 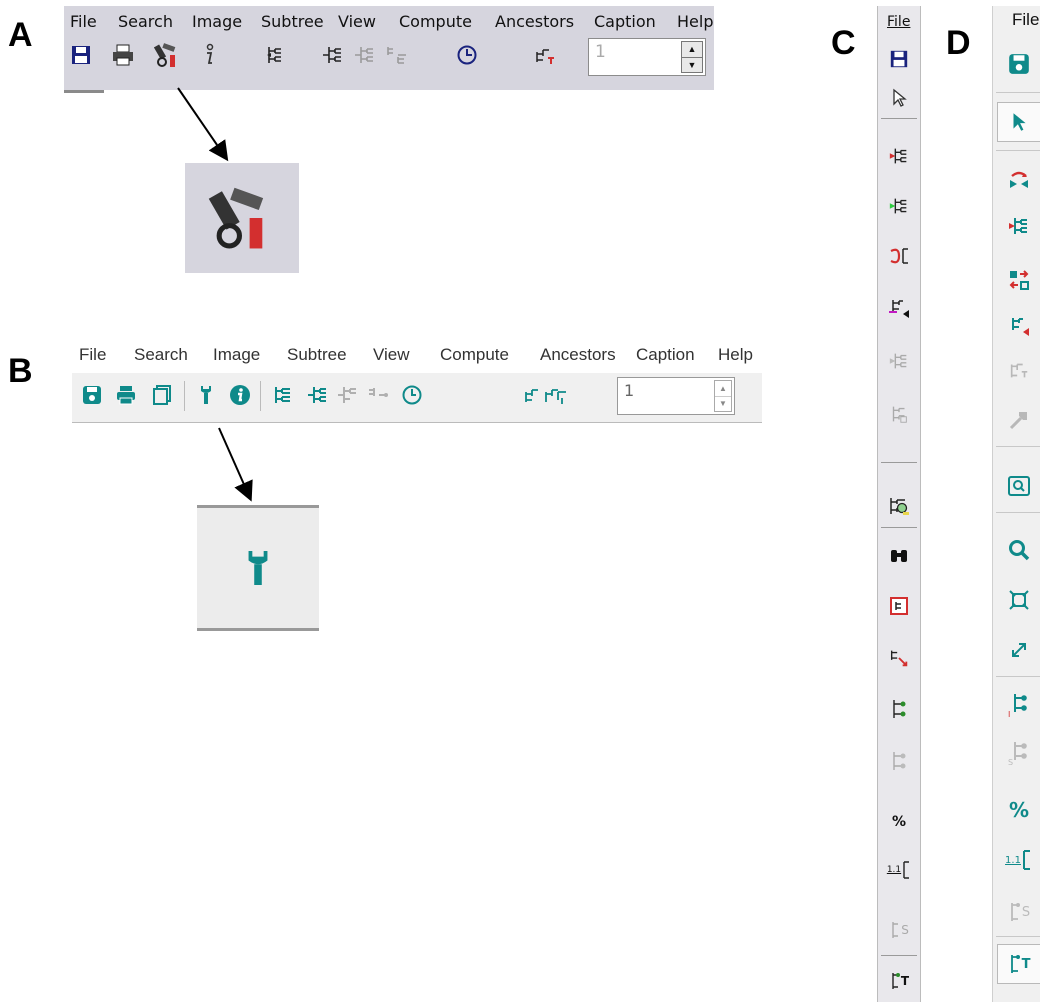 What do you see at coordinates (20, 35) in the screenshot?
I see `panel-label-a: A` at bounding box center [20, 35].